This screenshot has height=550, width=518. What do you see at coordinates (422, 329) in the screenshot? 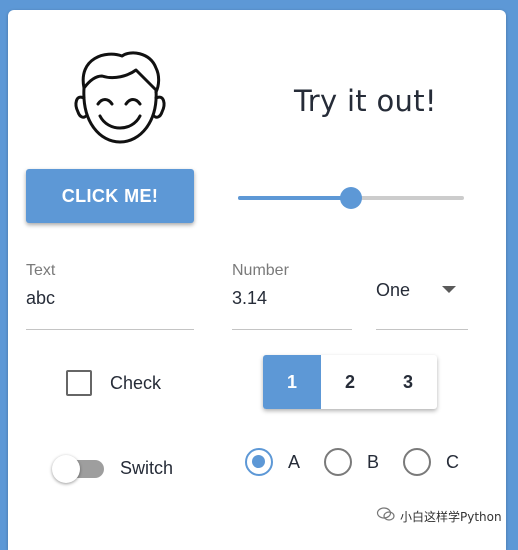
I see `select-underline` at bounding box center [422, 329].